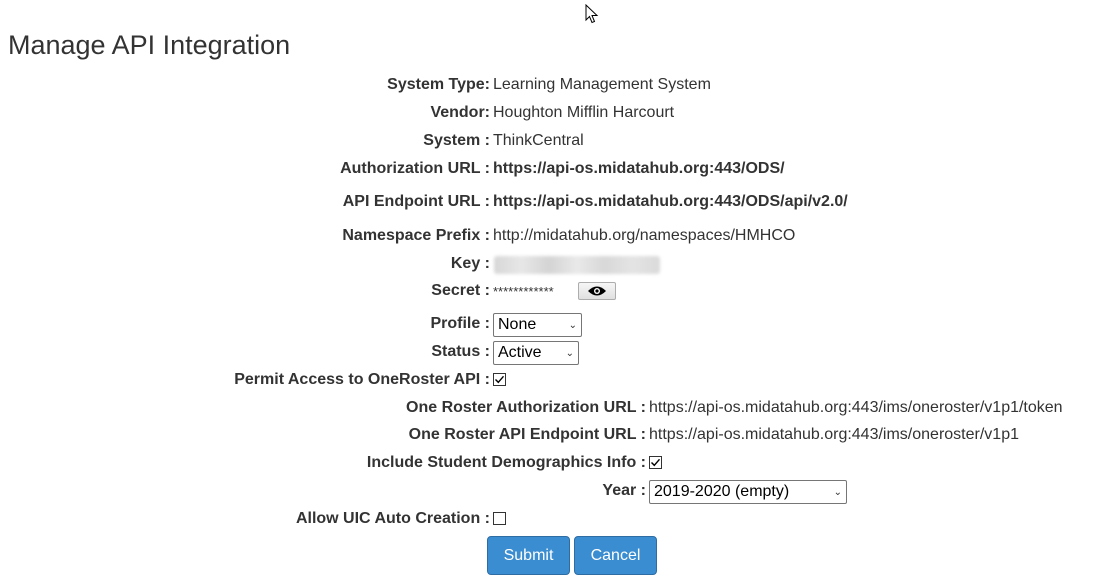  I want to click on allow-uic-label: Allow UIC Auto Creation :, so click(392, 518).